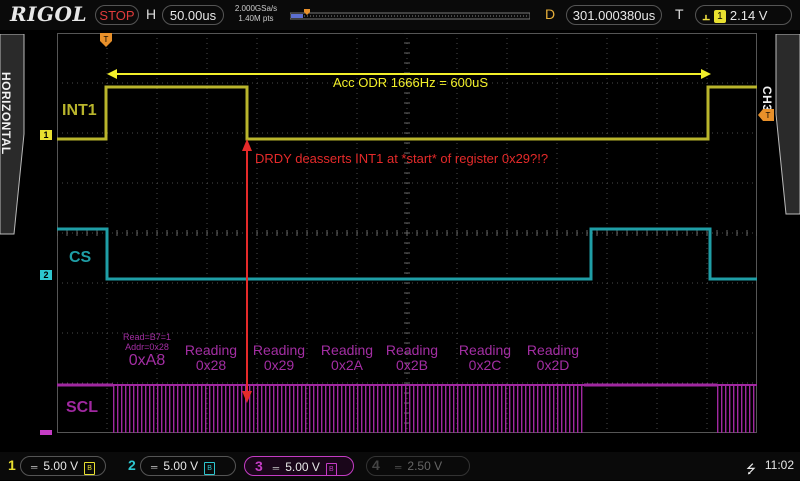 This screenshot has width=800, height=481. I want to click on side-tab-shape, so click(787, 124).